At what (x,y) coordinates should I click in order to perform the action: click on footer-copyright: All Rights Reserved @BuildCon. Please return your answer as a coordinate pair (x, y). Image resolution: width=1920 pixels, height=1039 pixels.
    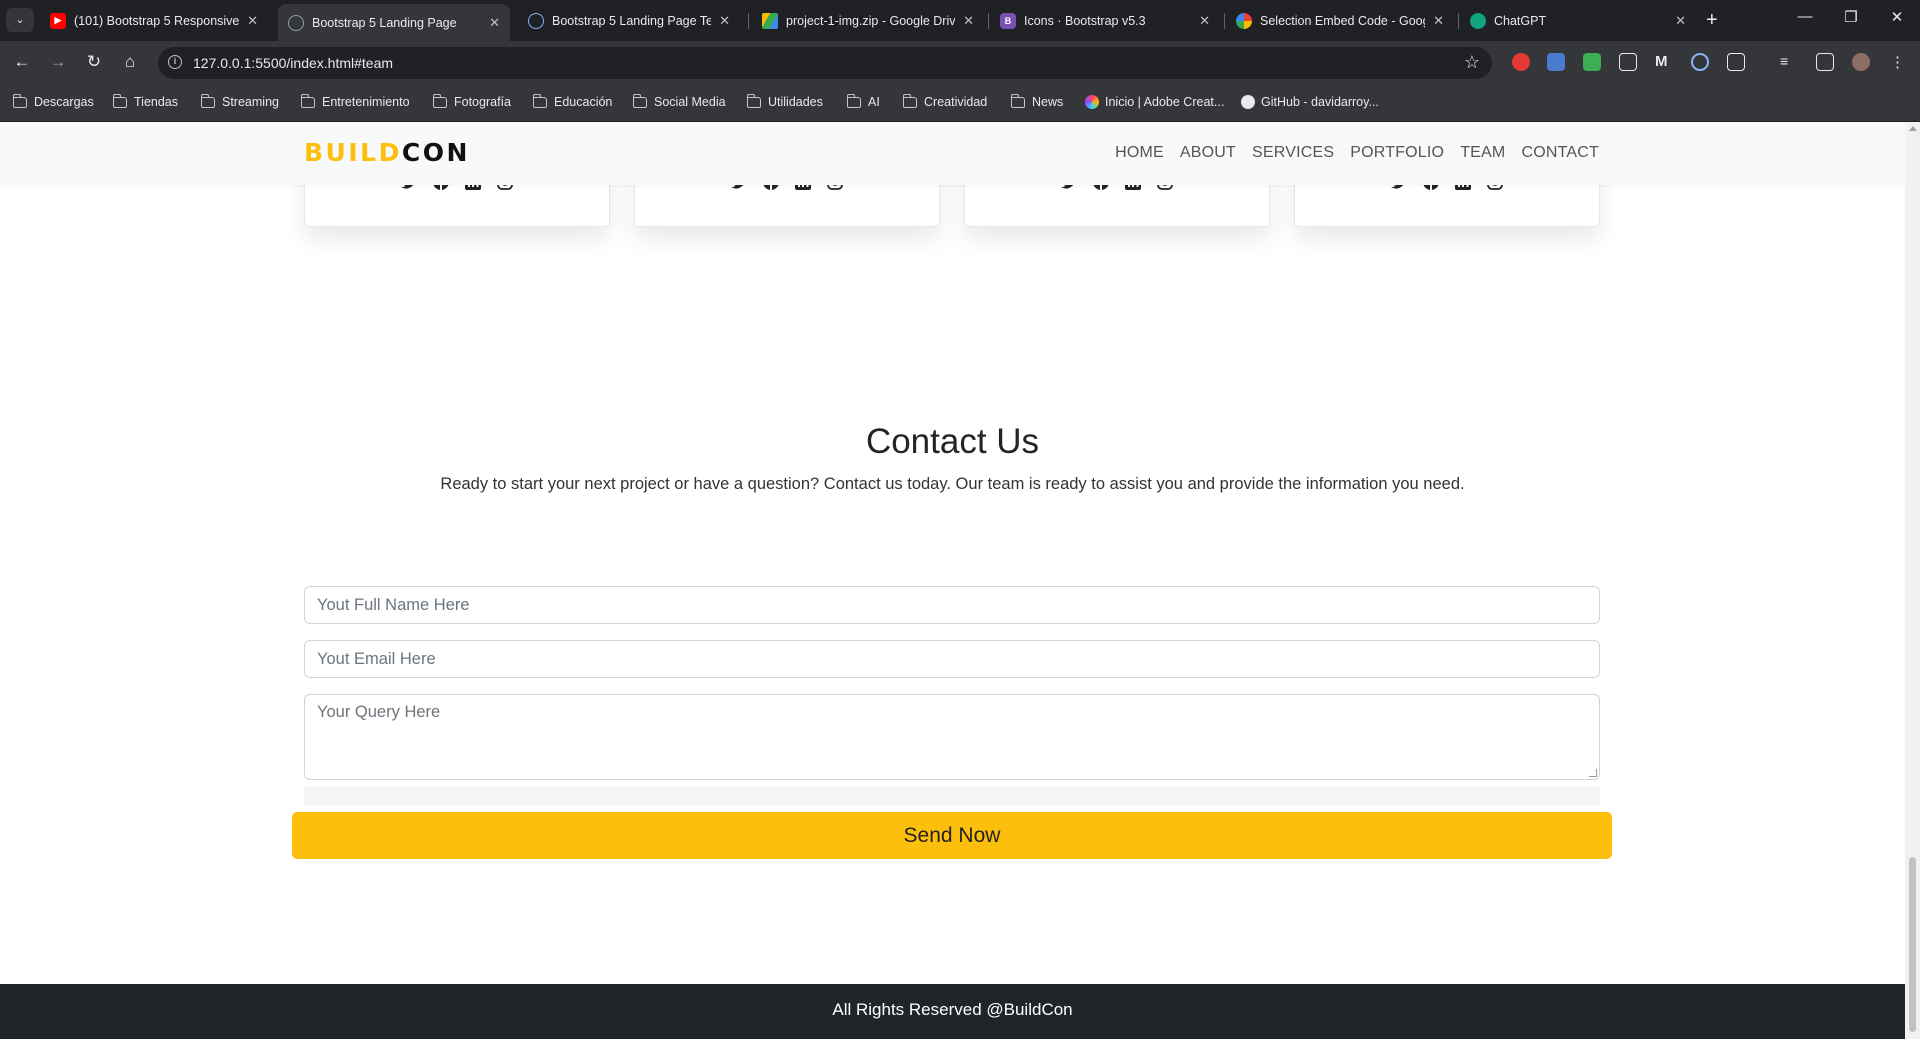
    Looking at the image, I should click on (952, 1009).